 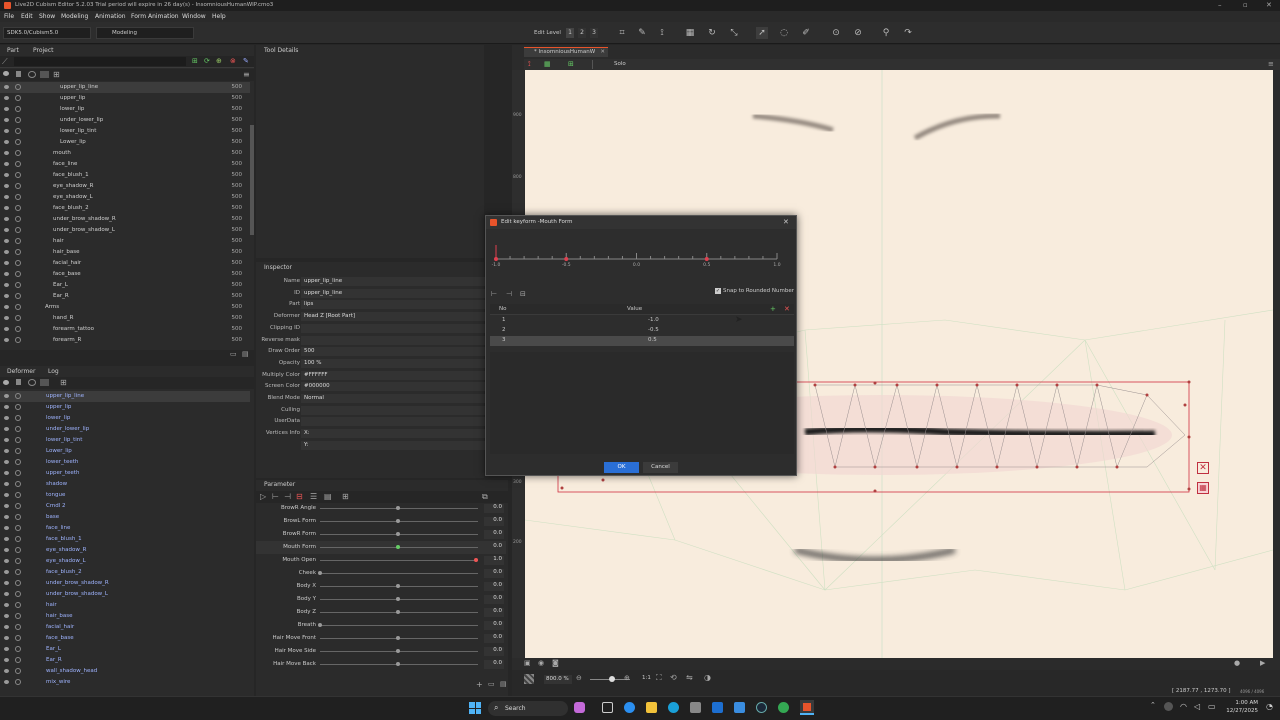 What do you see at coordinates (381, 599) in the screenshot?
I see `parameter-row: Body Y 0.0` at bounding box center [381, 599].